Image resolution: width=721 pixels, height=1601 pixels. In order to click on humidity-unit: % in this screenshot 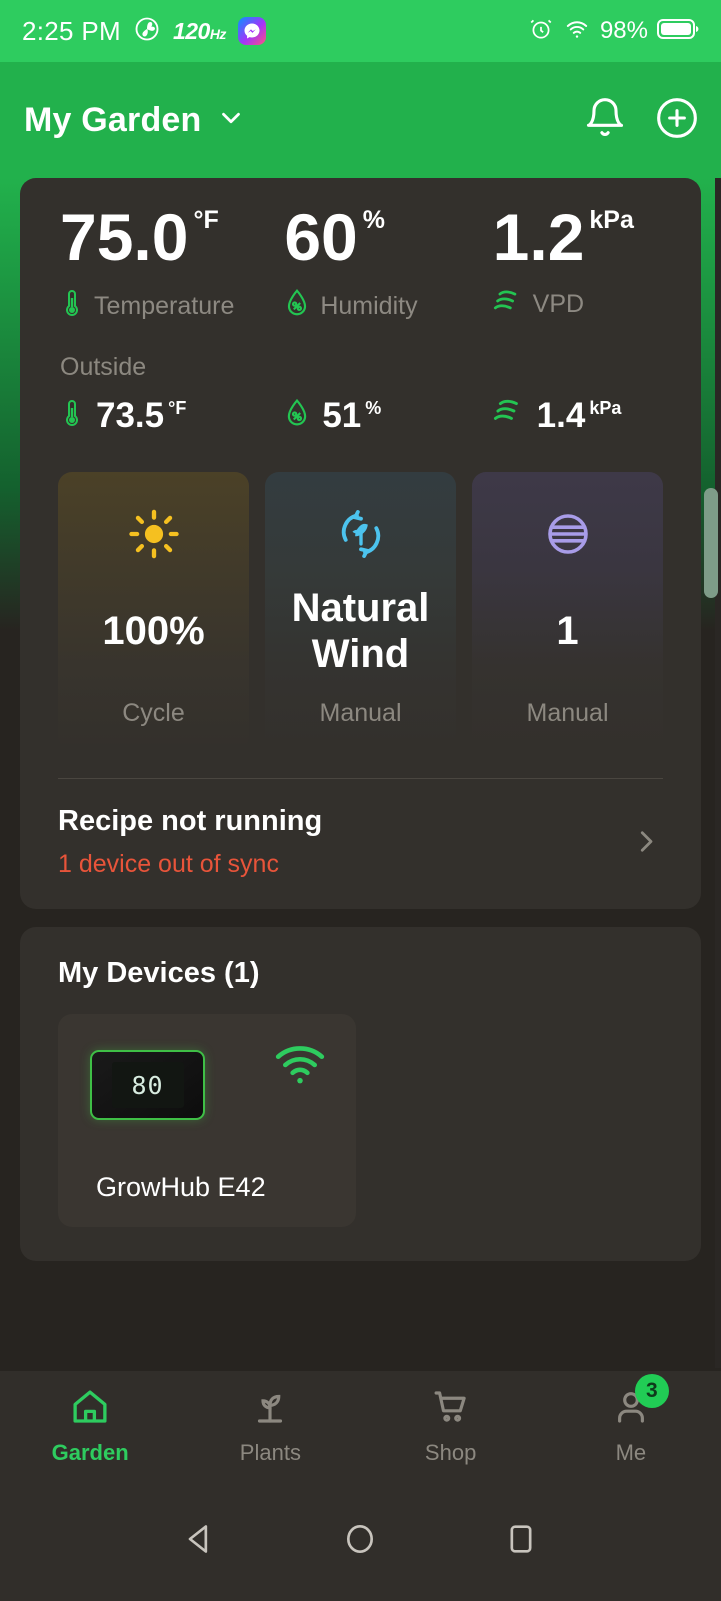, I will do `click(373, 220)`.